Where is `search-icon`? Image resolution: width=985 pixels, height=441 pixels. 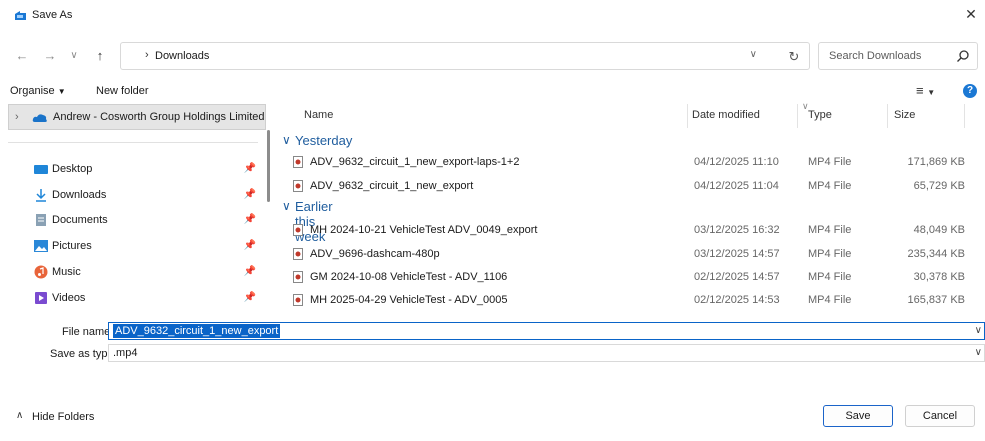
search-icon is located at coordinates (963, 56).